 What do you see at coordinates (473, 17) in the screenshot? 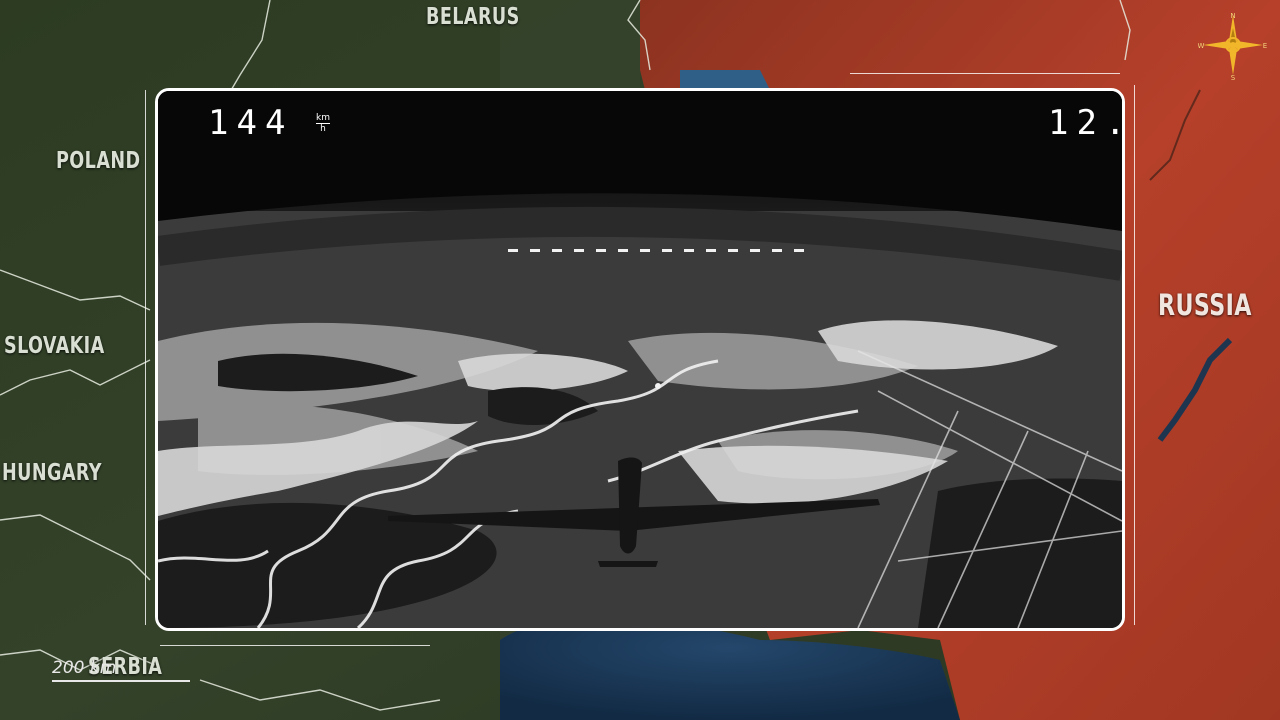
I see `label-belarus: BELARUS` at bounding box center [473, 17].